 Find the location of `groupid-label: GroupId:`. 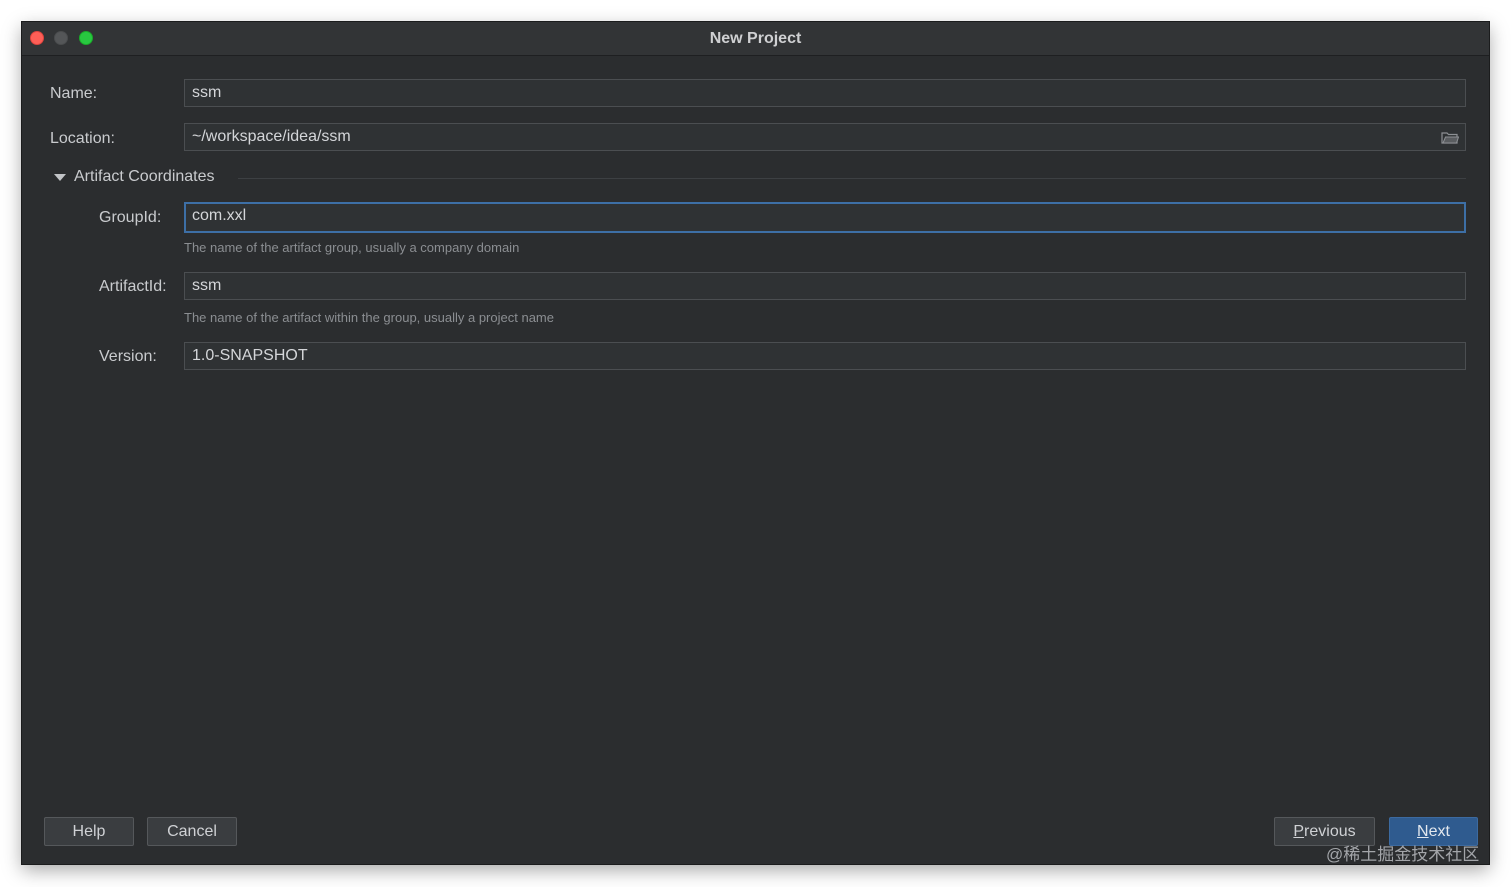

groupid-label: GroupId: is located at coordinates (130, 217).